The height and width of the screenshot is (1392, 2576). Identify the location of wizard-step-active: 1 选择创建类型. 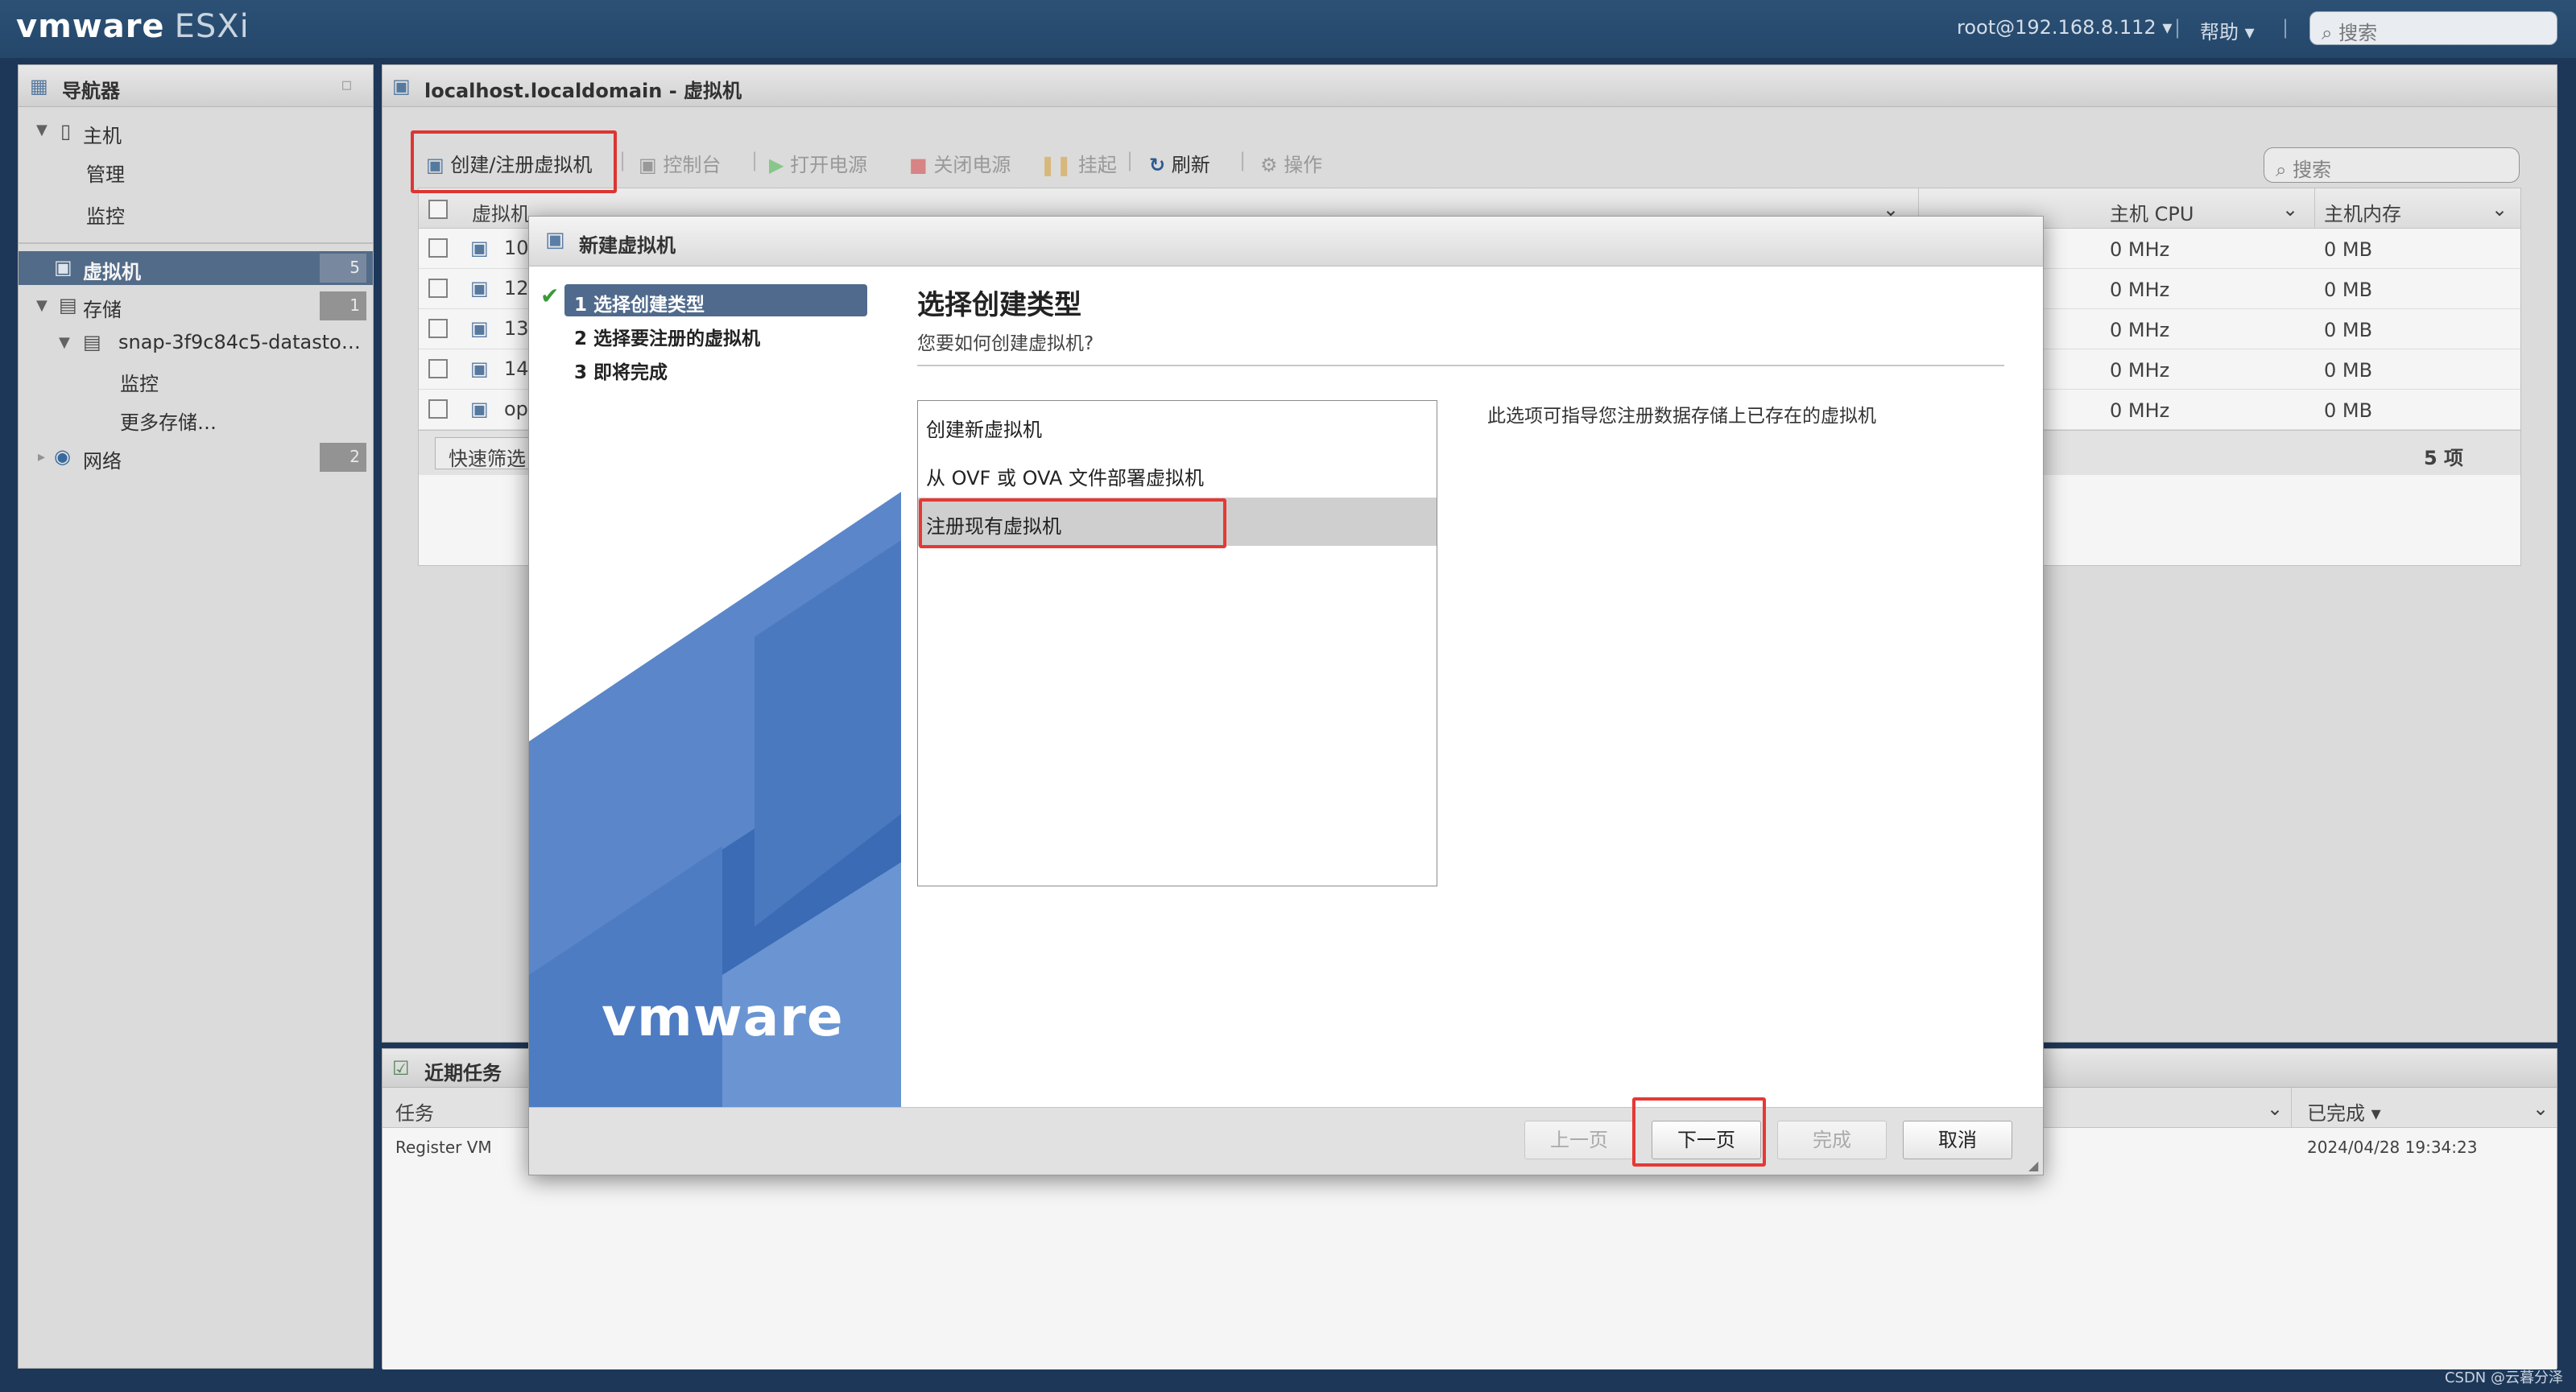
(715, 300).